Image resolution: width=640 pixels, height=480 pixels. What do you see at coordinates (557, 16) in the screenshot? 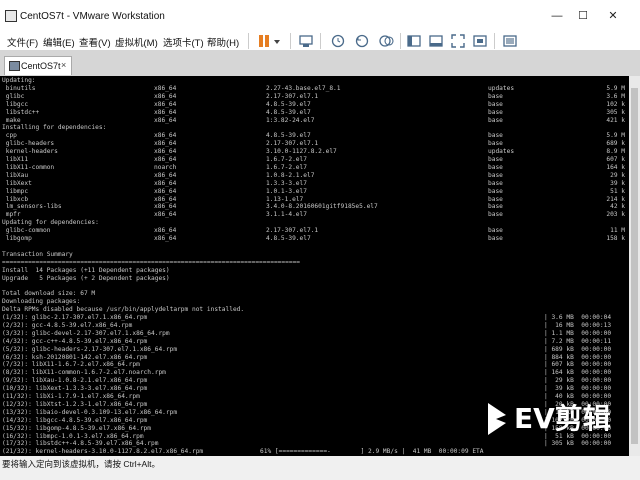
I see `minimize-button: —` at bounding box center [557, 16].